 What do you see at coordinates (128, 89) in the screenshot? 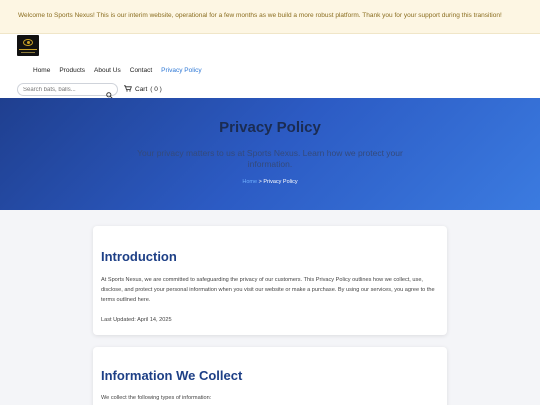
I see `cart-icon` at bounding box center [128, 89].